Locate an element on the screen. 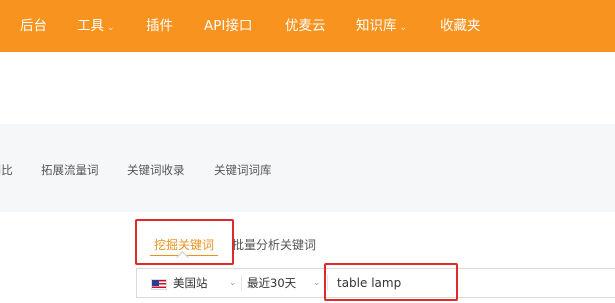 The height and width of the screenshot is (303, 615). subnav-item-label: 拓展流量词 is located at coordinates (70, 170).